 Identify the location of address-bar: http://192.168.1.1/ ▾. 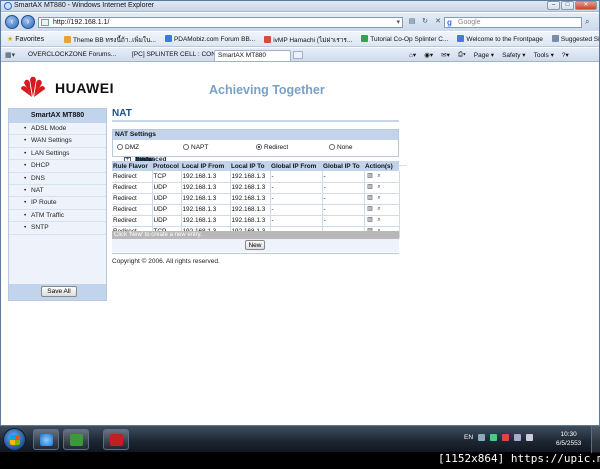
(220, 22).